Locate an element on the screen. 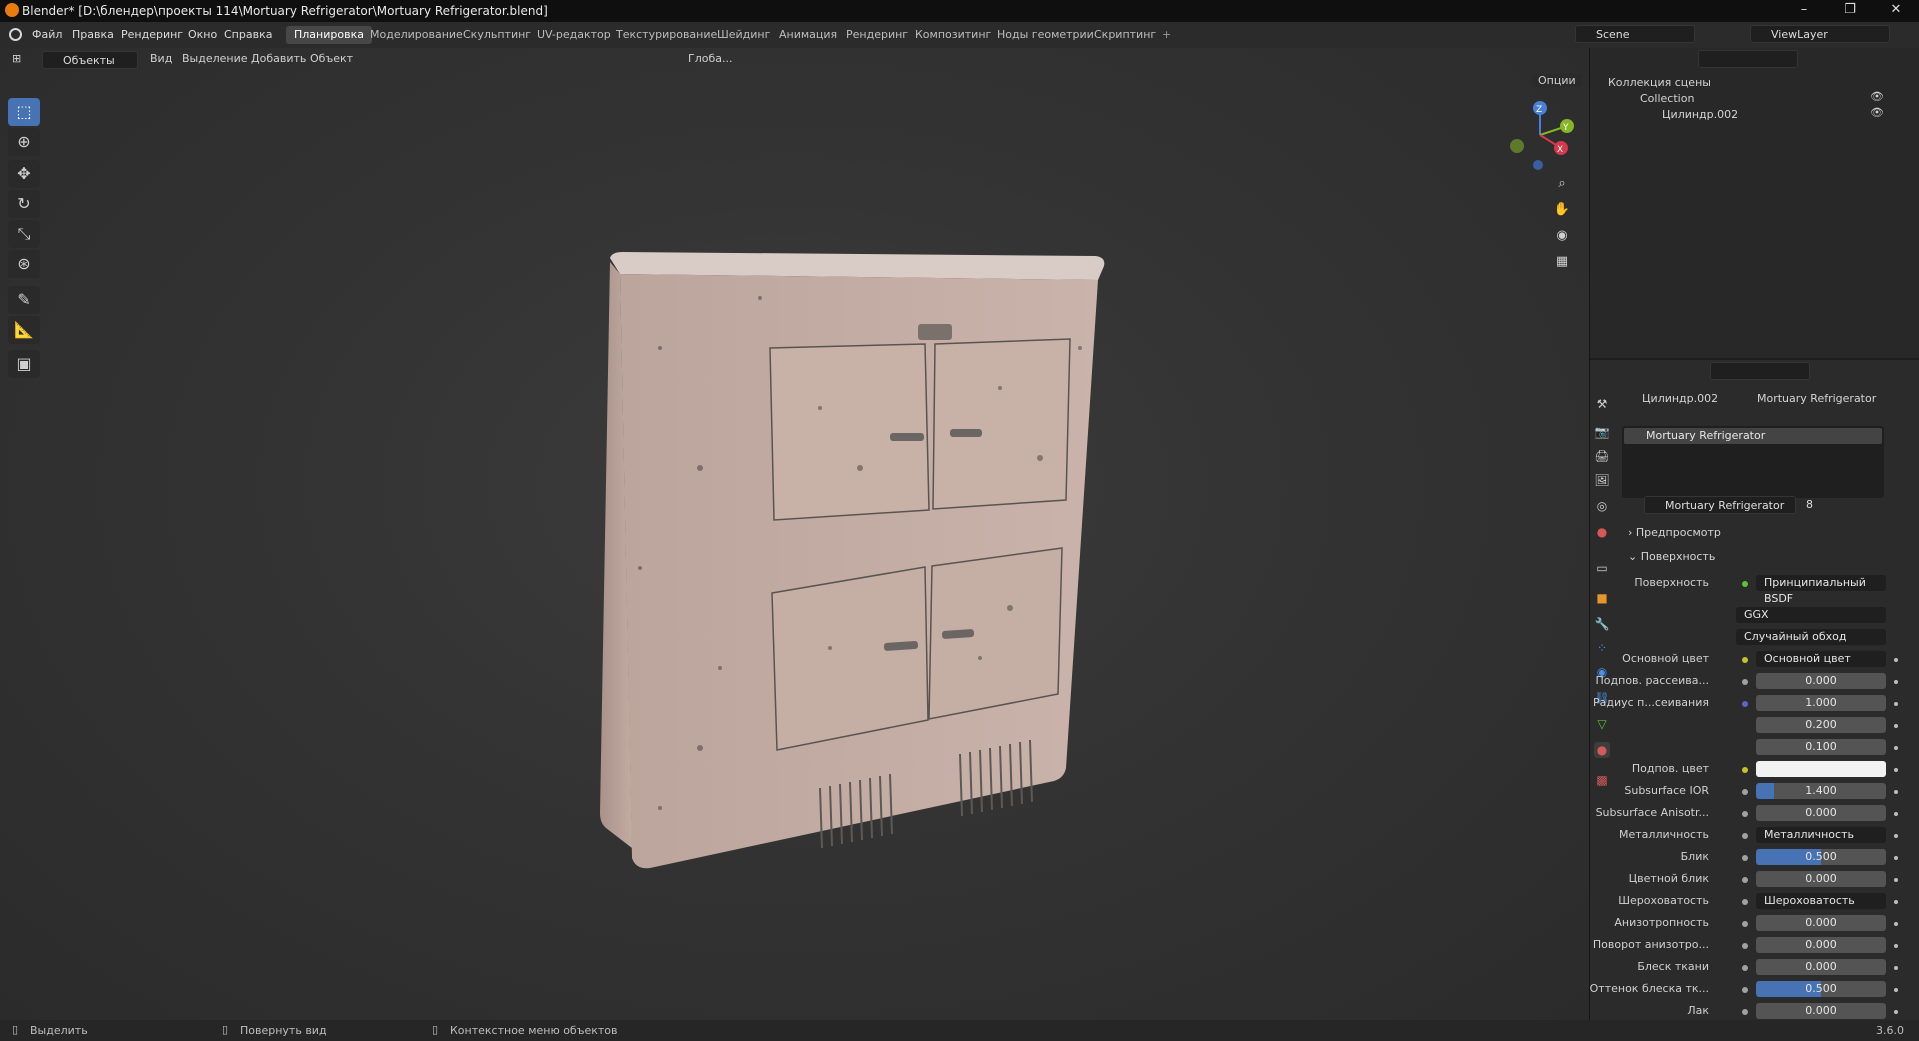  tab-layout: Планировка is located at coordinates (329, 35).